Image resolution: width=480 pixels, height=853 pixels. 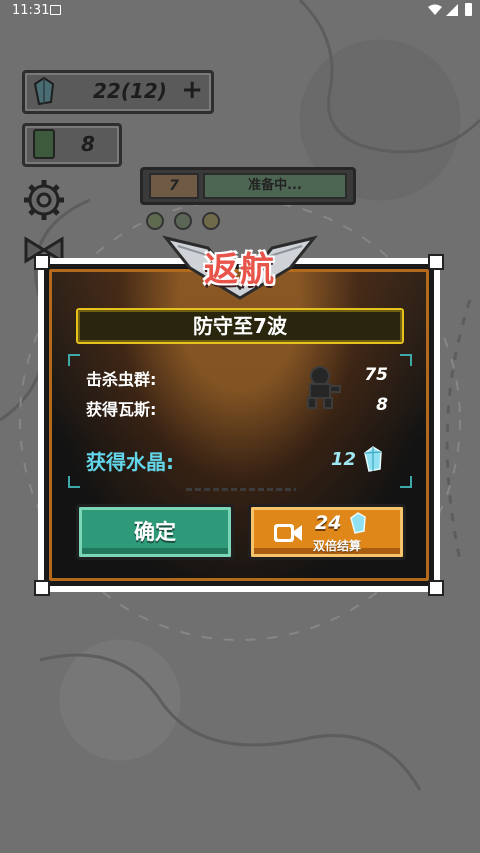 What do you see at coordinates (155, 532) in the screenshot?
I see `confirm-button: 确定` at bounding box center [155, 532].